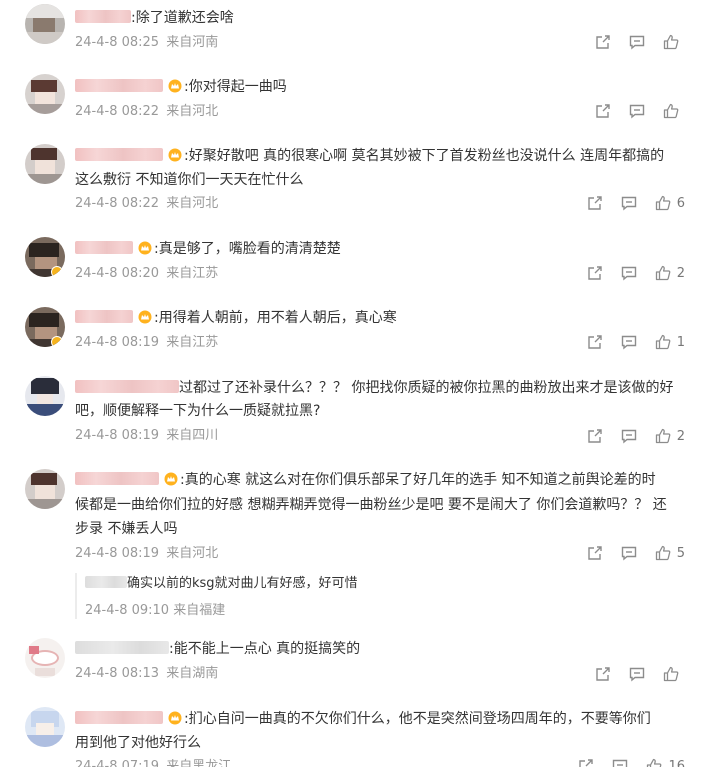  Describe the element at coordinates (418, 480) in the screenshot. I see `comment-text: :真的心寒 就这么对在你们俱乐部呆了好几年的选手 知不知道之前舆论差的时` at that location.